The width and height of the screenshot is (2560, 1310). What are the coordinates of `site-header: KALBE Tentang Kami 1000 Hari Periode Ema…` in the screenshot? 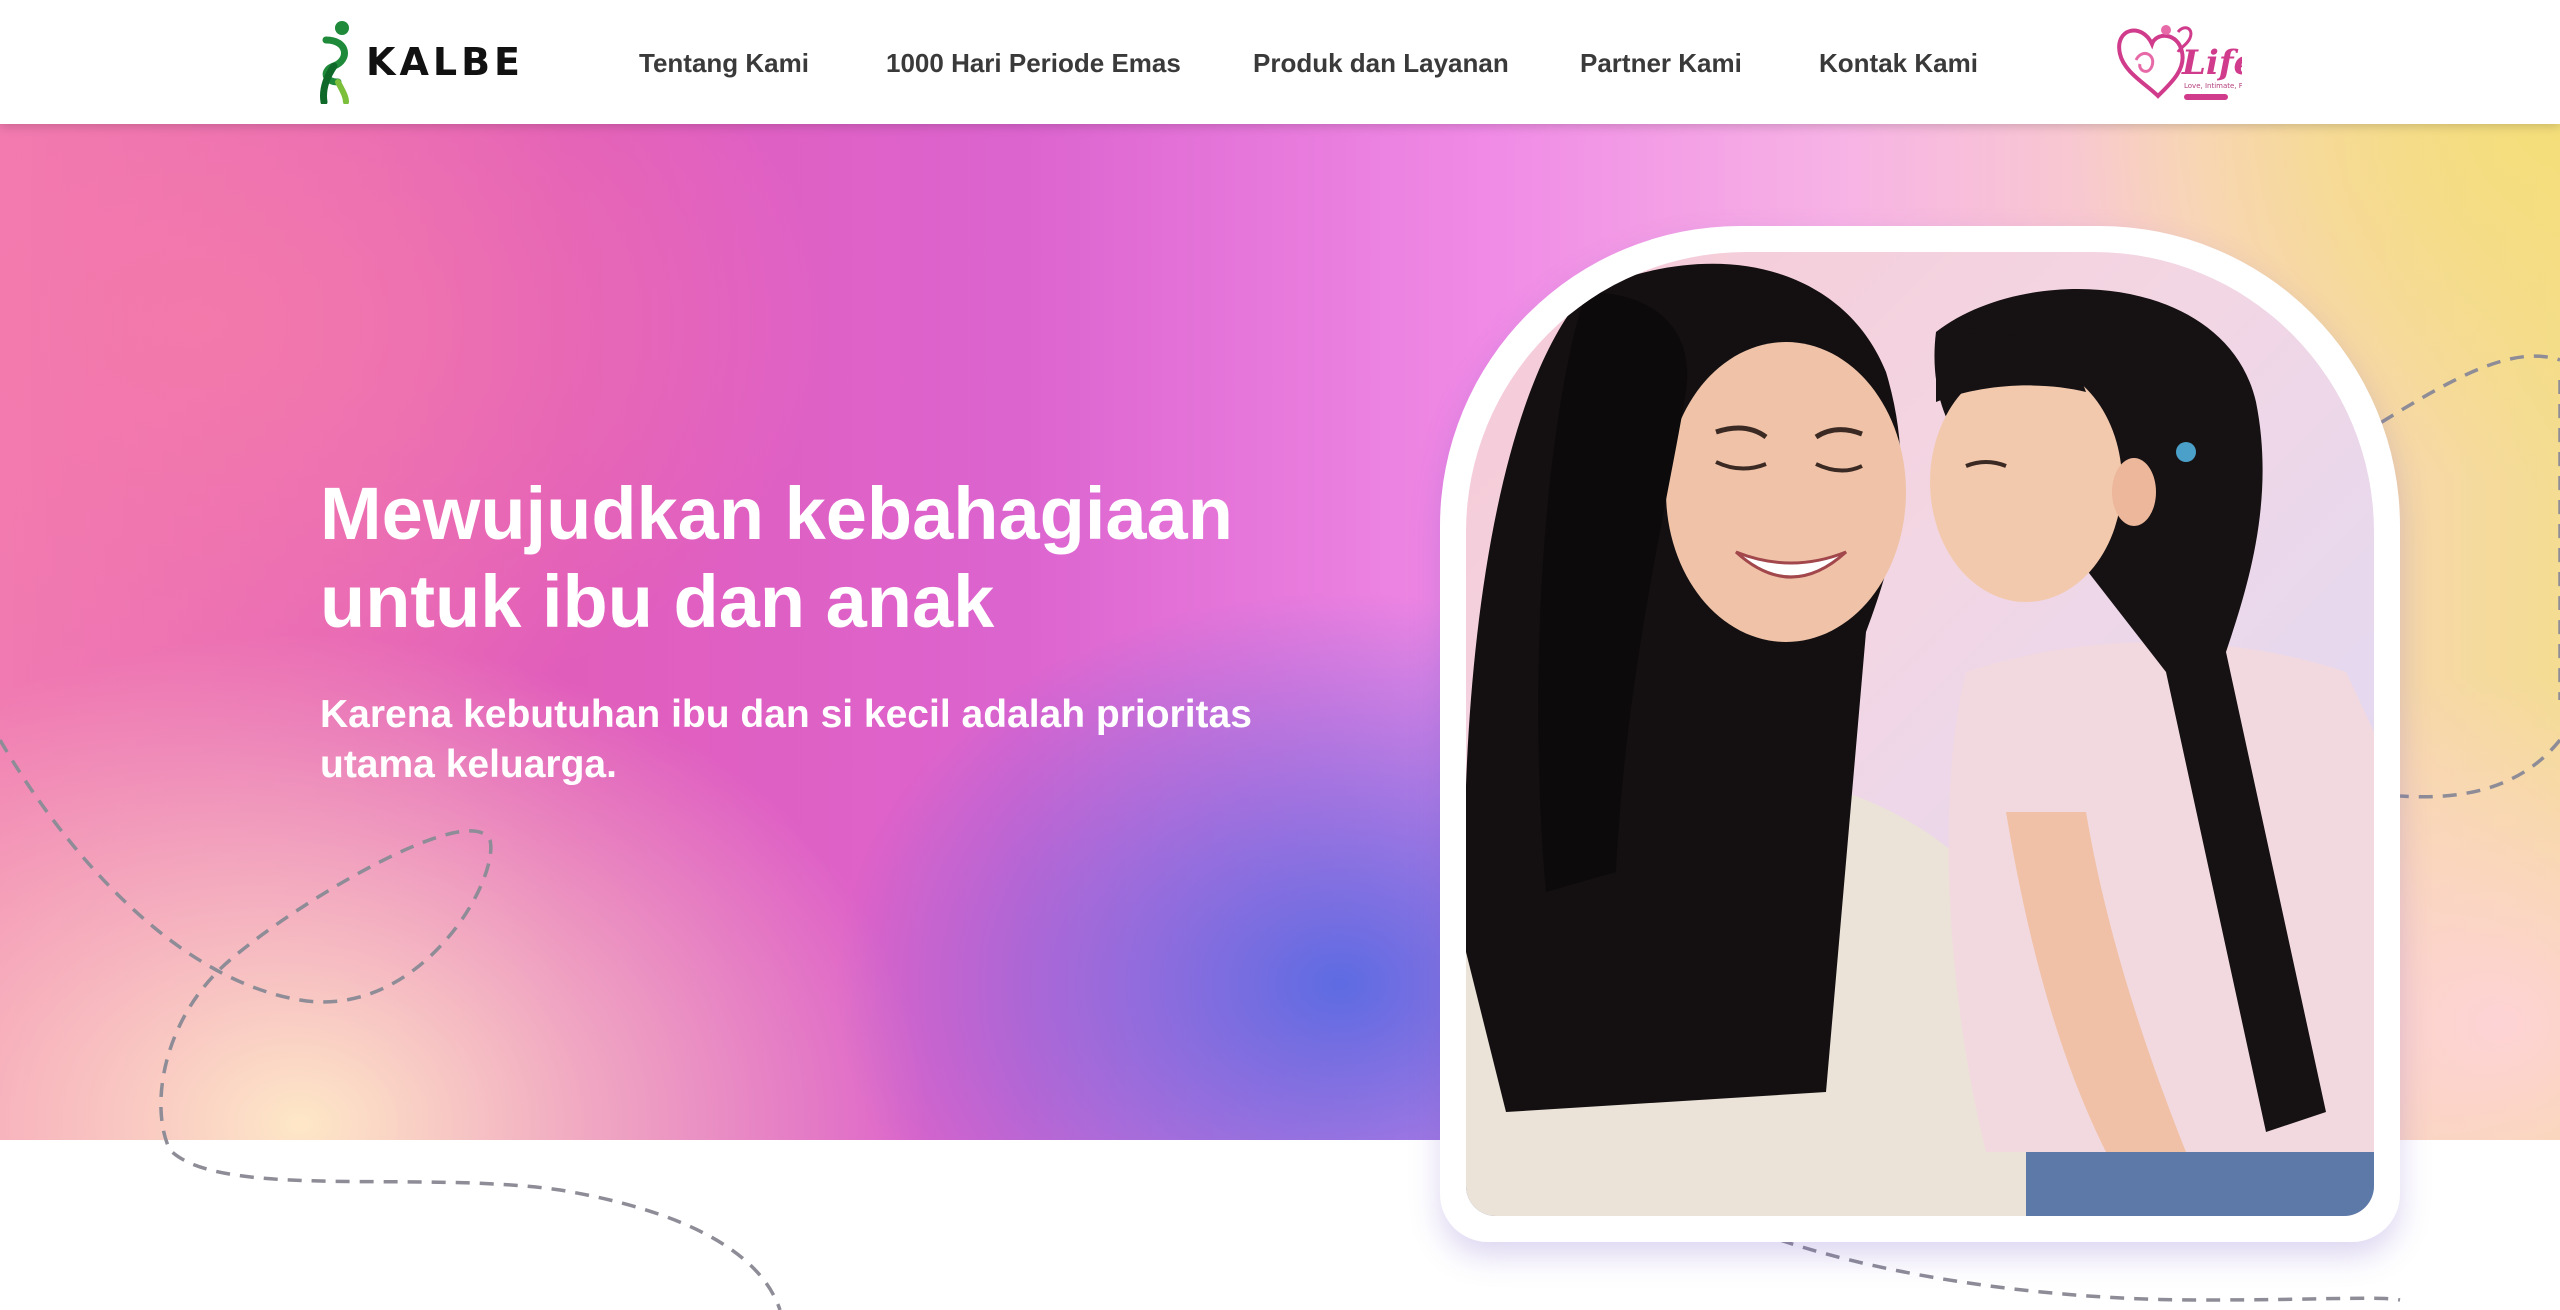 It's located at (1280, 62).